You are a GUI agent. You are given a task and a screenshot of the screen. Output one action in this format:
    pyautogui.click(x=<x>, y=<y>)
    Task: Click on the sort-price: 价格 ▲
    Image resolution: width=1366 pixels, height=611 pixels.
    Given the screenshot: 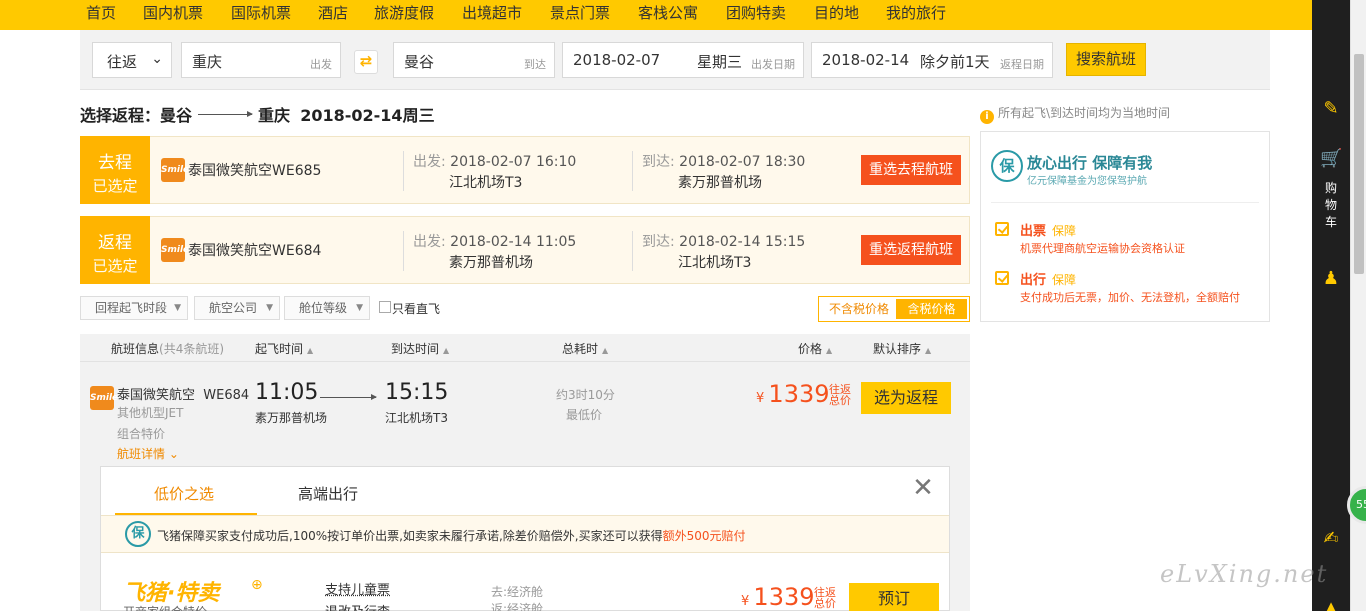 What is the action you would take?
    pyautogui.click(x=815, y=348)
    